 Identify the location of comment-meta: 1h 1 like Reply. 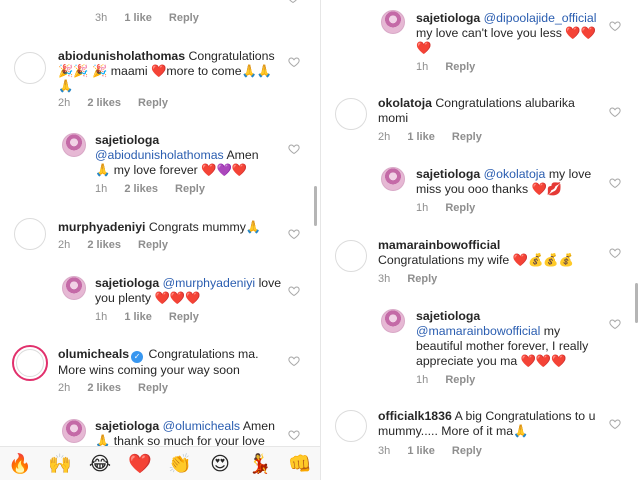
(147, 317).